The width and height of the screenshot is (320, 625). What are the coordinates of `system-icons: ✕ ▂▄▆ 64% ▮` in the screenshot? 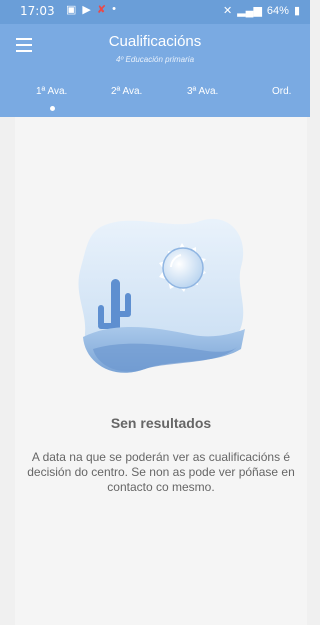 It's located at (261, 11).